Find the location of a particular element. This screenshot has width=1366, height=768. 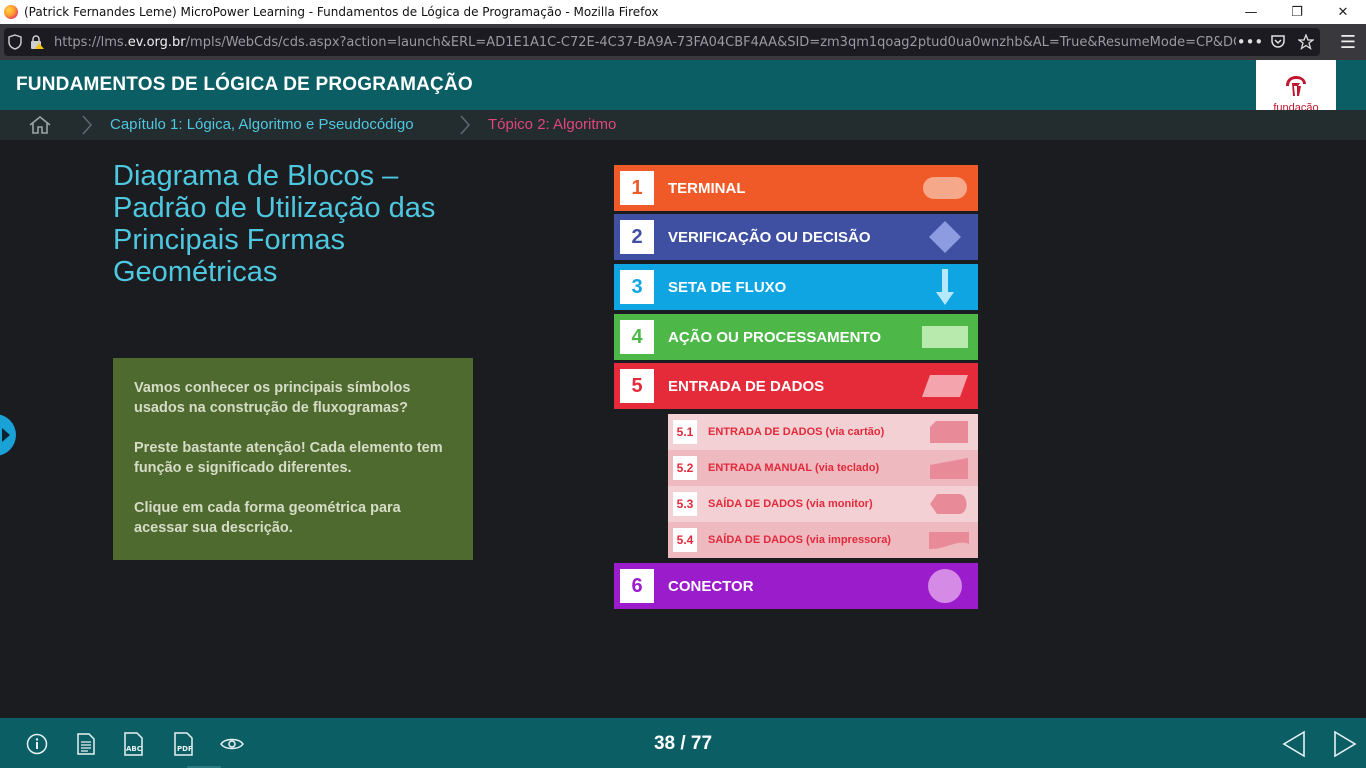

pocket-icon is located at coordinates (1278, 42).